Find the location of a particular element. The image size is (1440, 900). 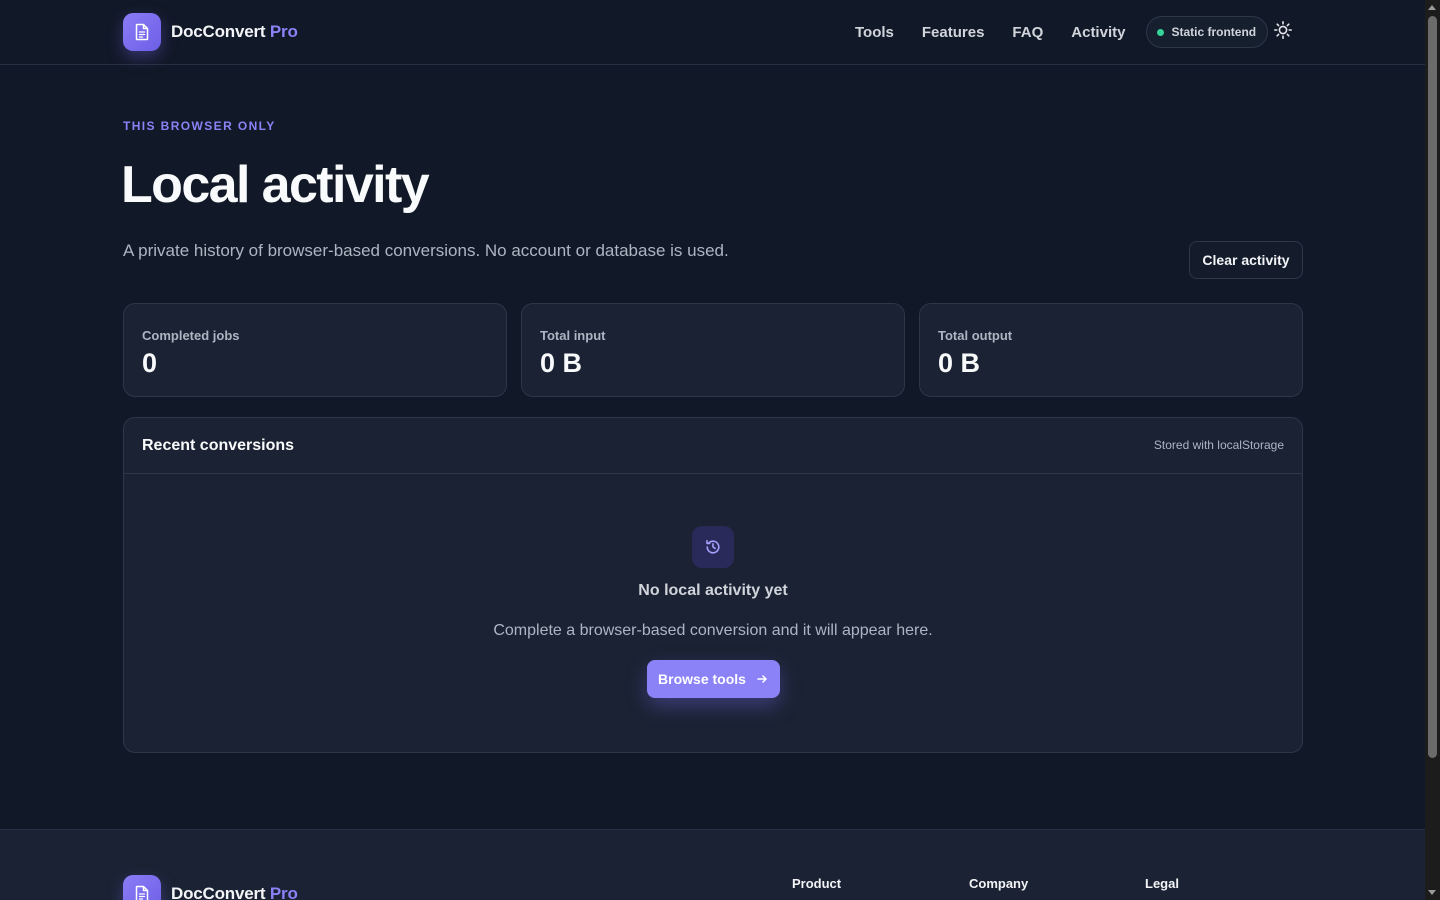

nav-link-tools: Tools is located at coordinates (874, 32).